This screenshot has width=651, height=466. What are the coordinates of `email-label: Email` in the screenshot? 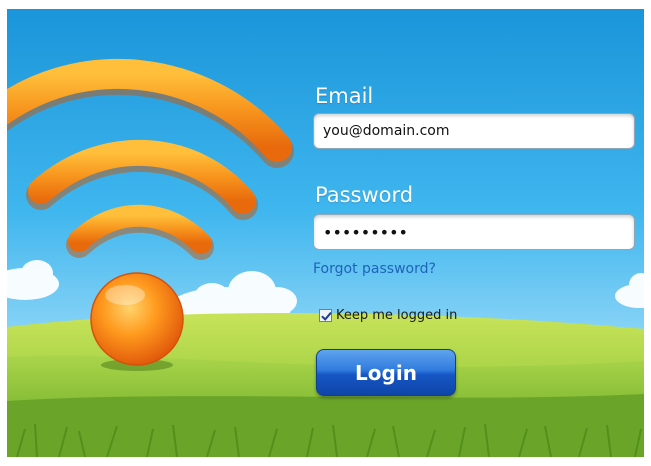 It's located at (344, 96).